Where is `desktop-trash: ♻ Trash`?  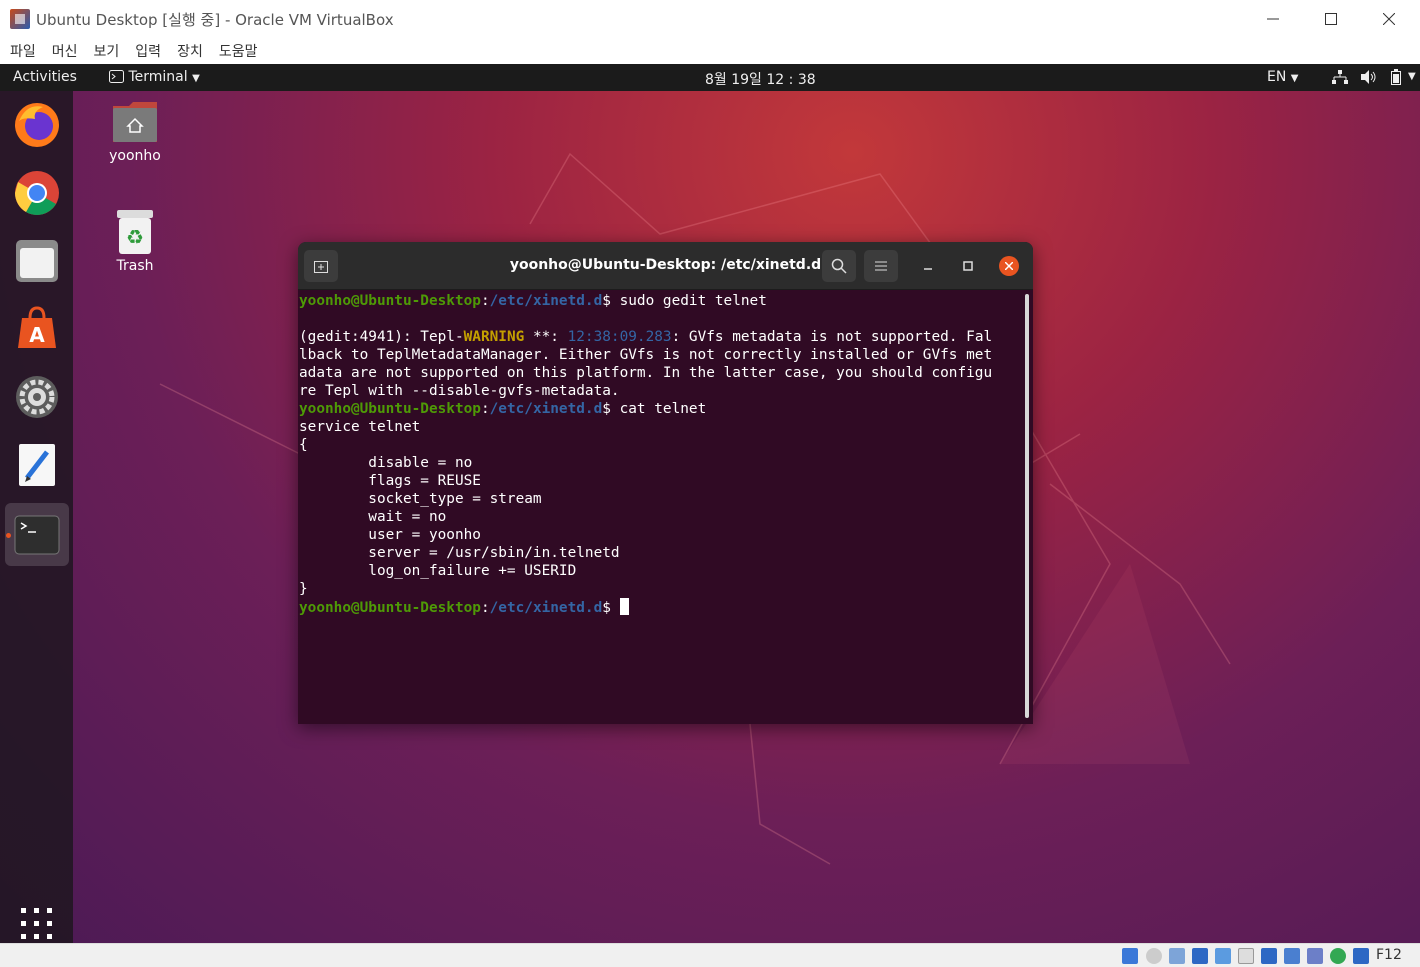
desktop-trash: ♻ Trash is located at coordinates (135, 242).